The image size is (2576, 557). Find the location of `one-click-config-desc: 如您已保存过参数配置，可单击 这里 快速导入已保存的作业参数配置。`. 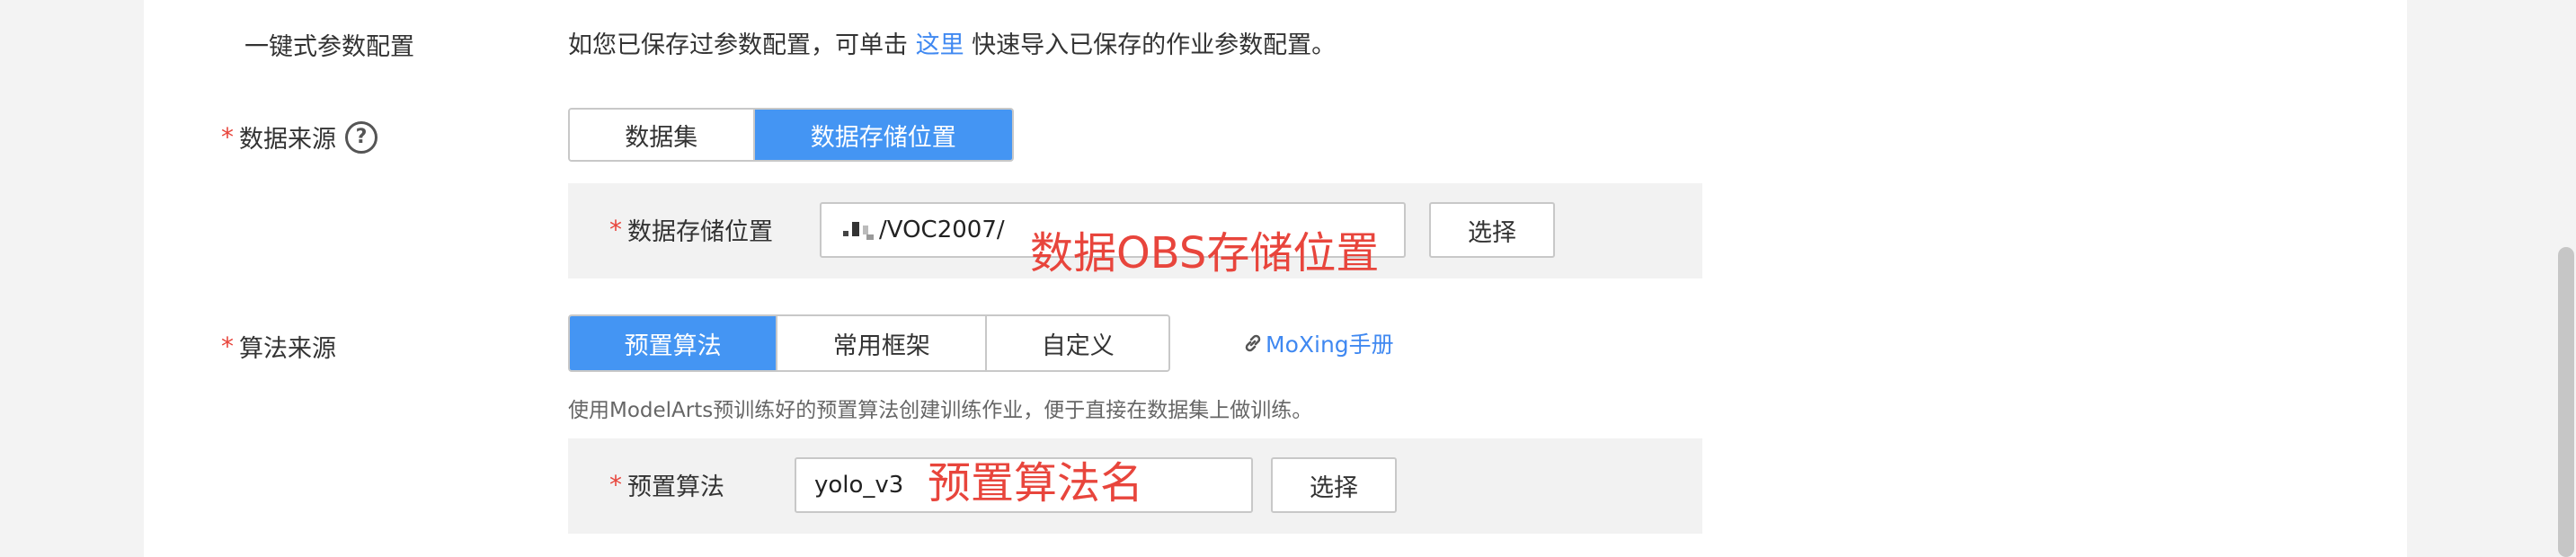

one-click-config-desc: 如您已保存过参数配置，可单击 这里 快速导入已保存的作业参数配置。 is located at coordinates (952, 42).